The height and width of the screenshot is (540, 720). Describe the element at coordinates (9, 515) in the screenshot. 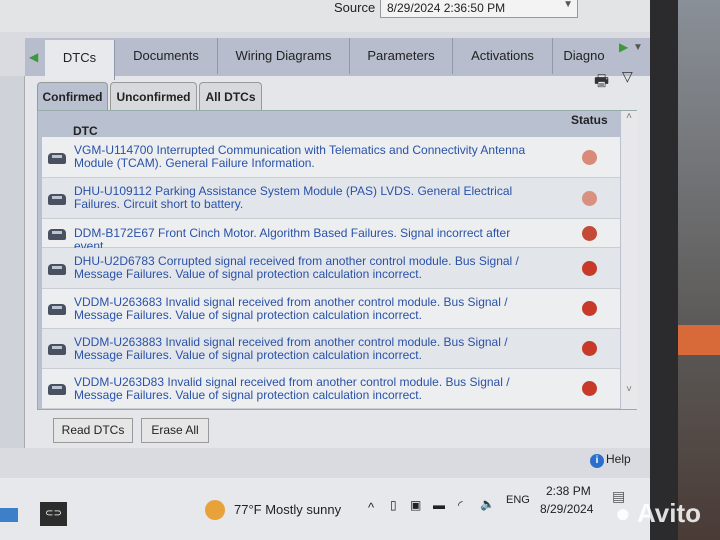

I see `mail-icon` at that location.